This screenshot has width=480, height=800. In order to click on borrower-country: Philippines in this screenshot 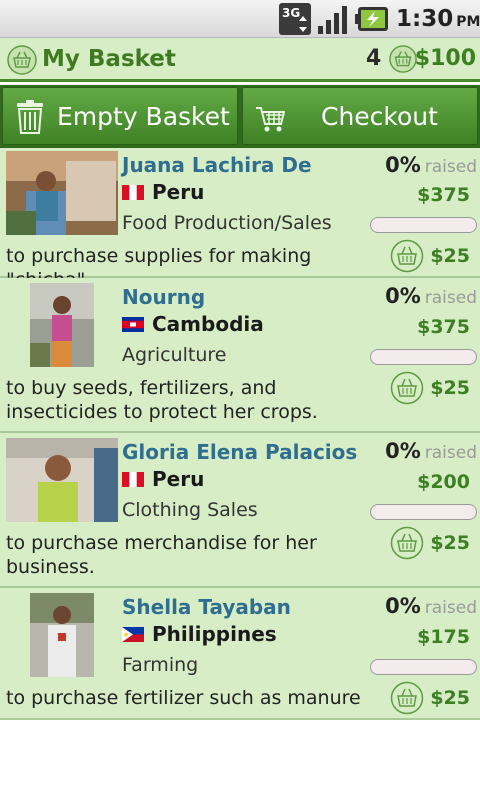, I will do `click(199, 634)`.